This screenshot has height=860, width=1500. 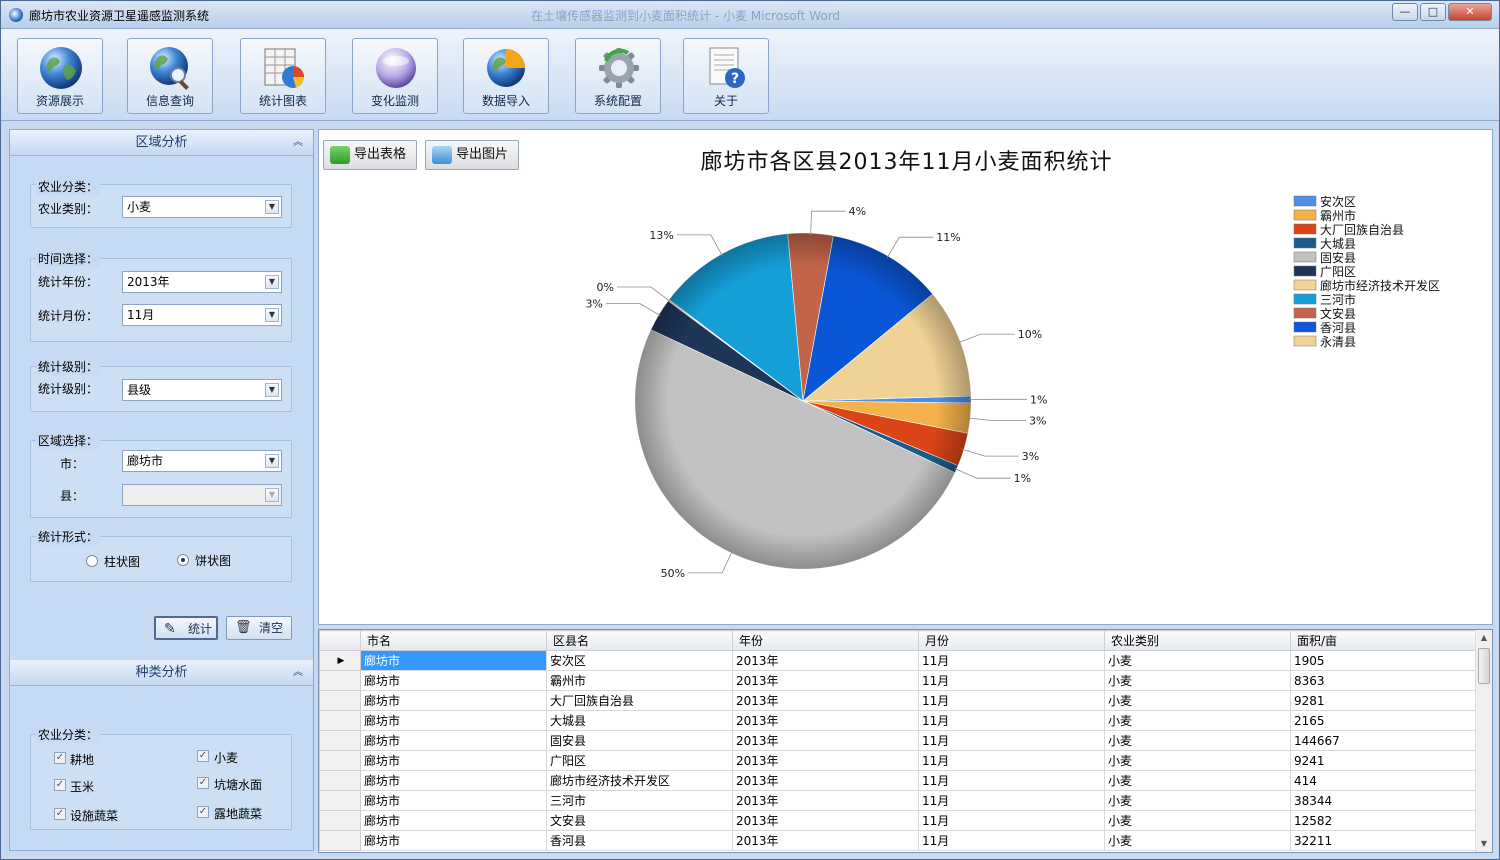 I want to click on table-row: 廊坊市 广阳区 2013年 11月 小麦 9241, so click(x=898, y=760).